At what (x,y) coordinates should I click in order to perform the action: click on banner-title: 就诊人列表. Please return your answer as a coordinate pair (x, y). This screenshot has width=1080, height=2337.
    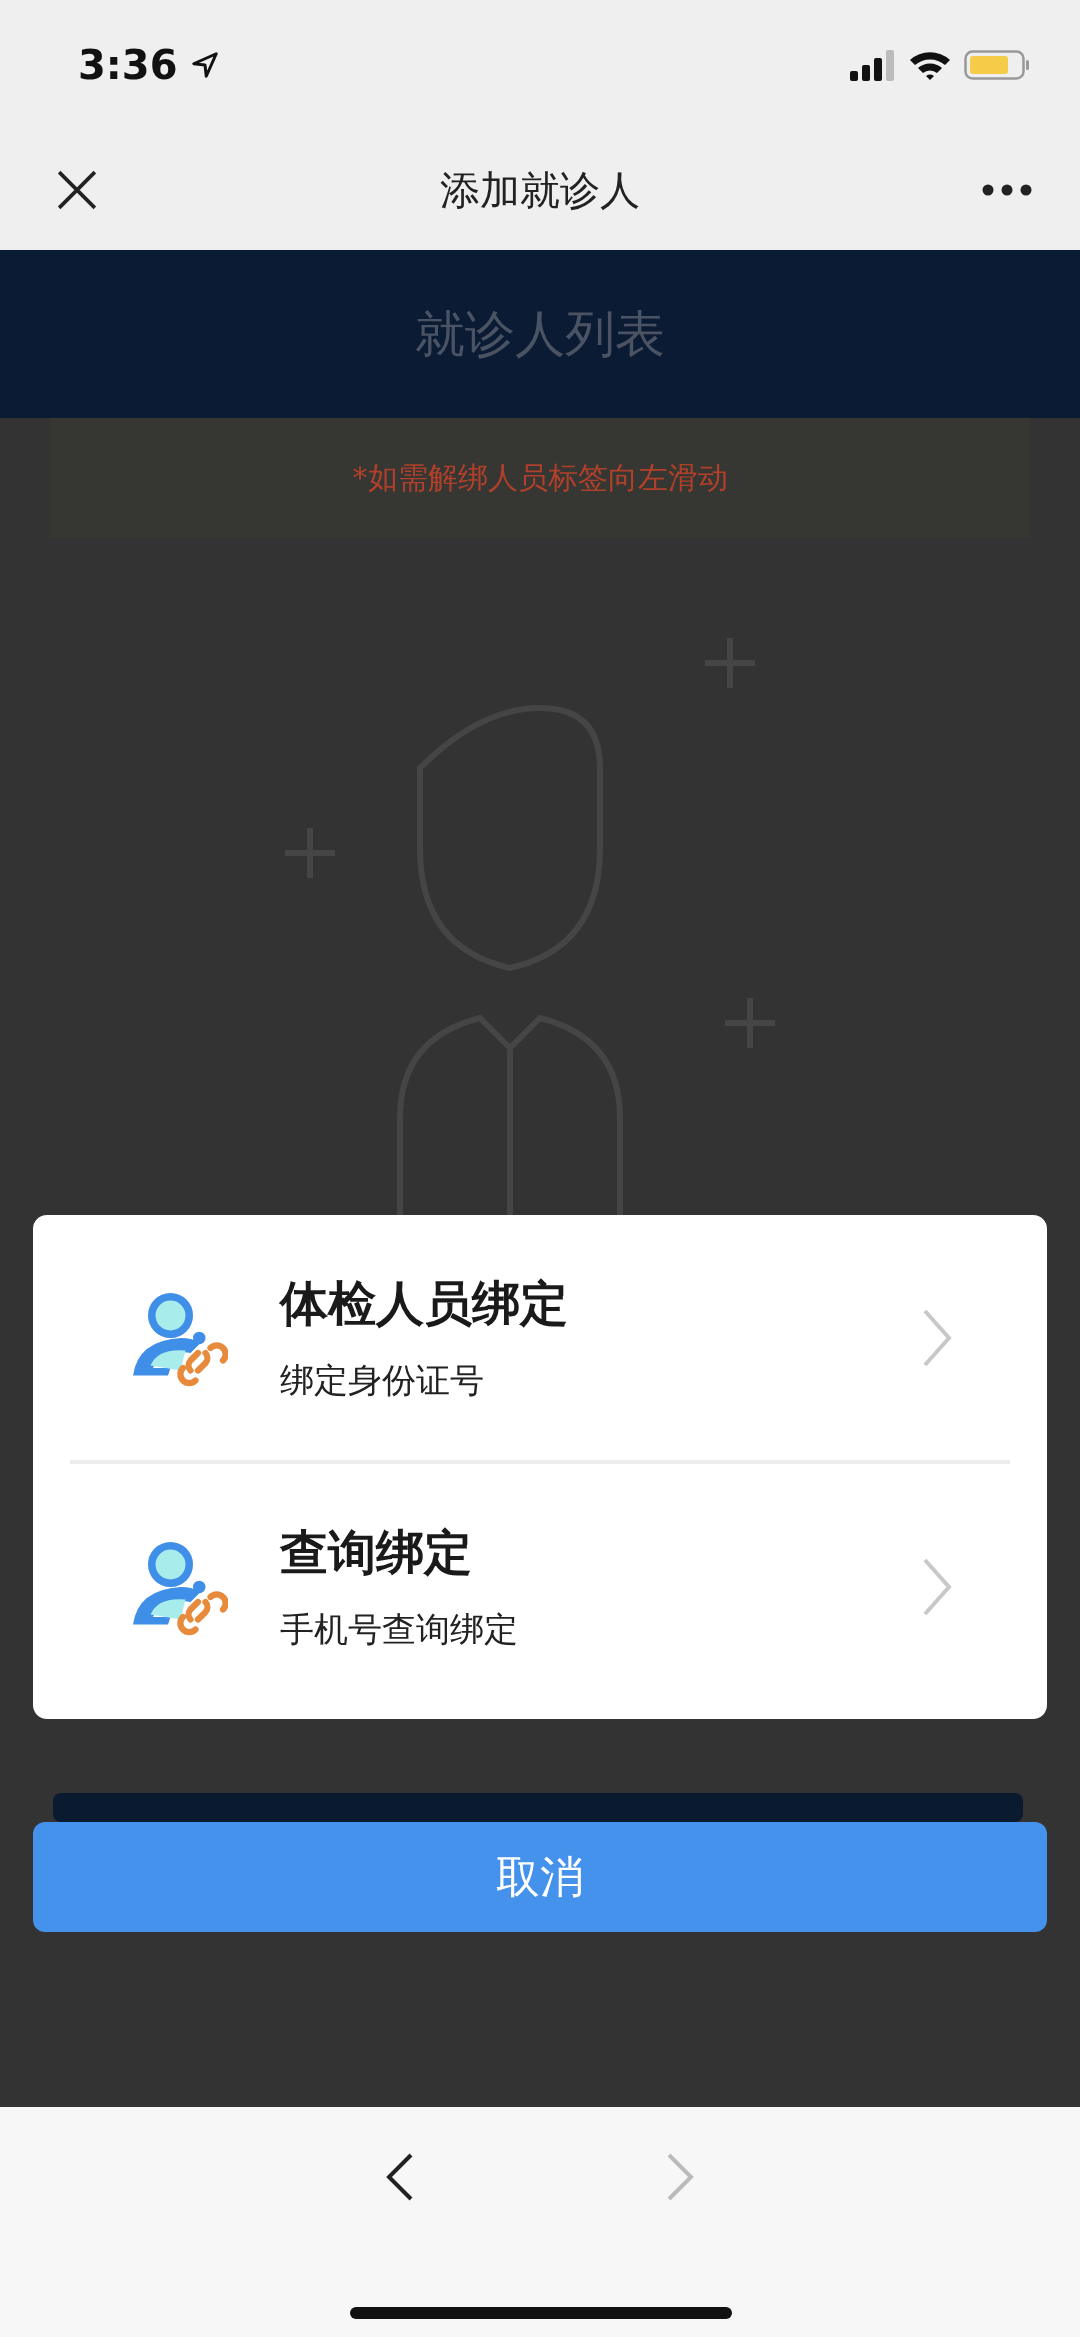
    Looking at the image, I should click on (540, 334).